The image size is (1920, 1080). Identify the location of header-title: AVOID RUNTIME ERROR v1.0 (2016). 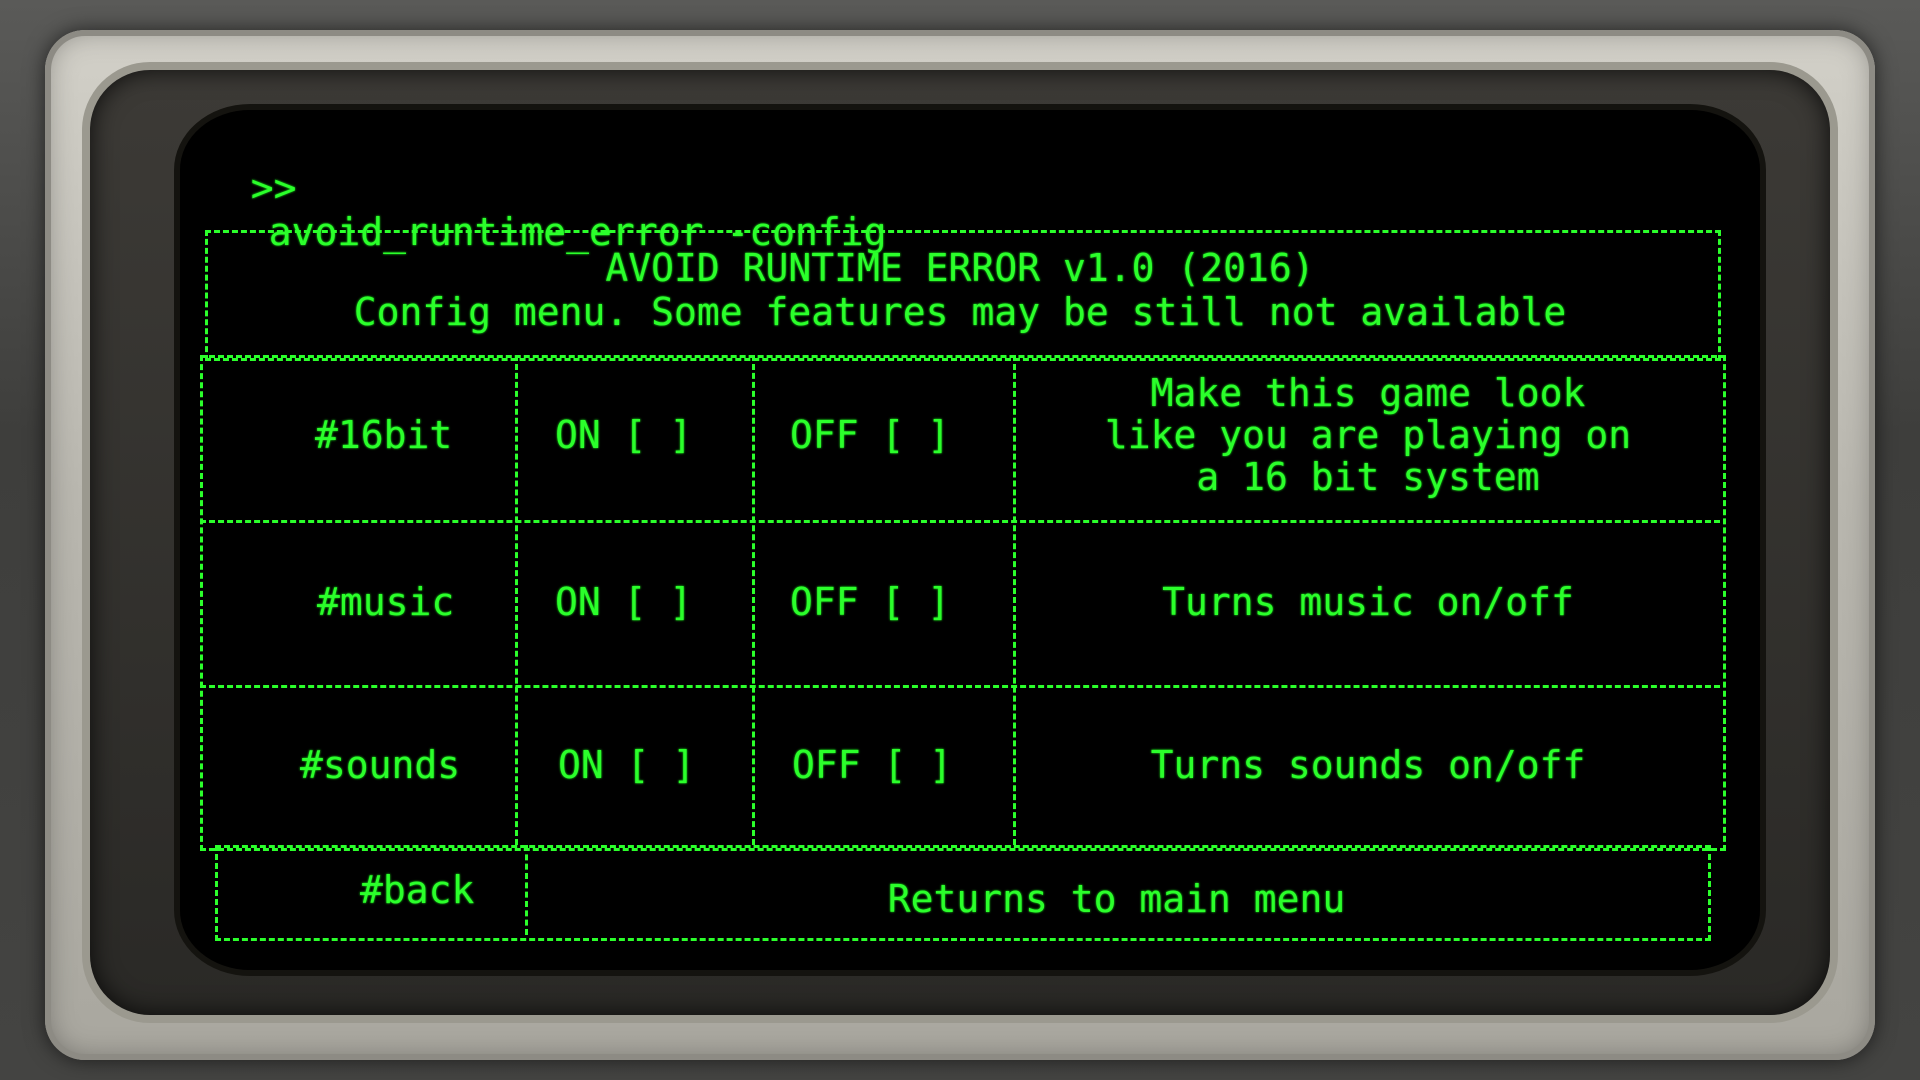
(960, 268).